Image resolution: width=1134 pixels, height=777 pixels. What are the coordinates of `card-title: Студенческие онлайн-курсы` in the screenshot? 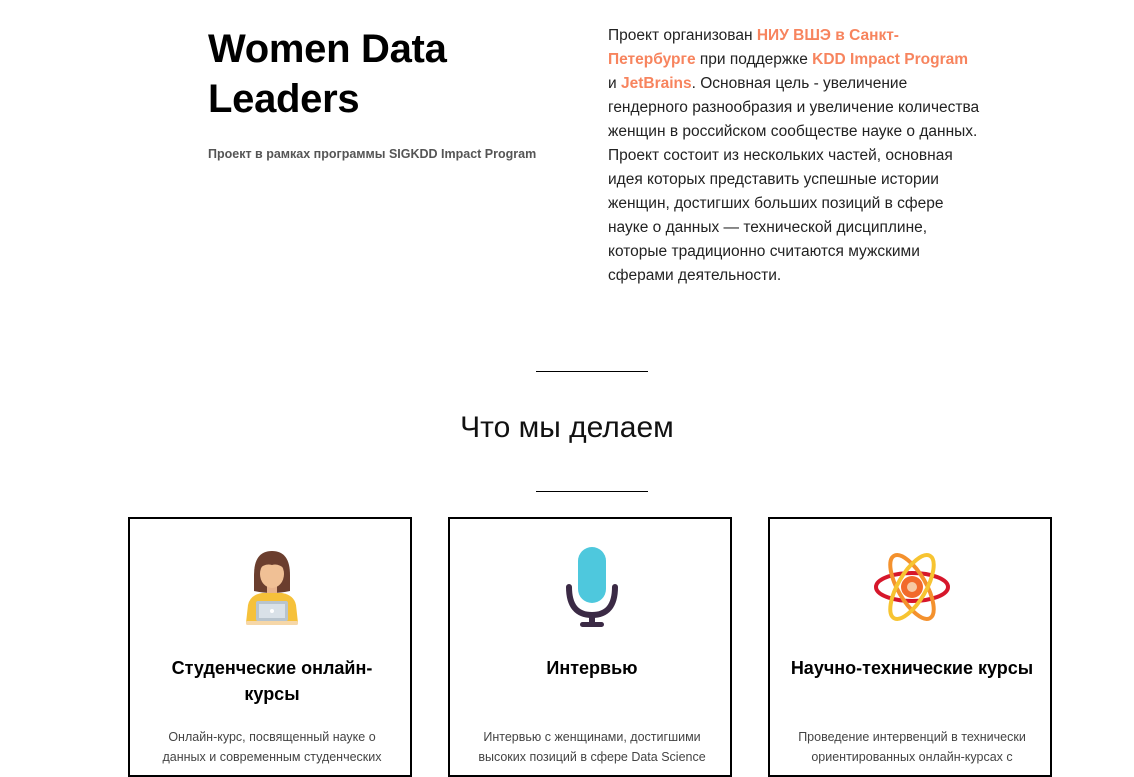 It's located at (272, 681).